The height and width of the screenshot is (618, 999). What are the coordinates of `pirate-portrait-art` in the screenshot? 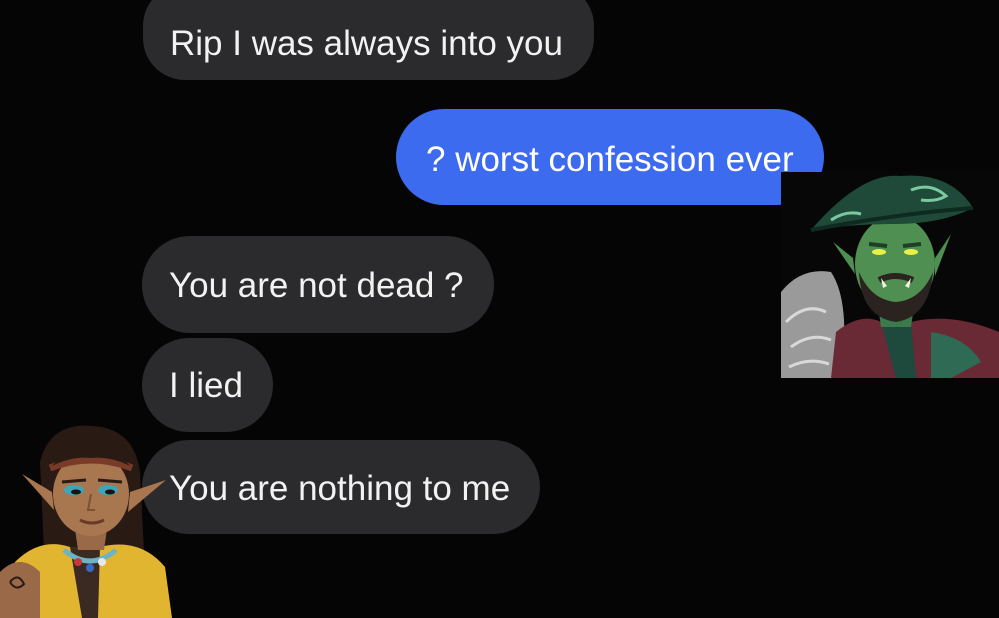 It's located at (890, 276).